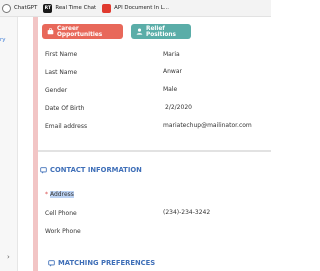 The height and width of the screenshot is (271, 320). I want to click on chevron-right-icon: ›, so click(8, 257).